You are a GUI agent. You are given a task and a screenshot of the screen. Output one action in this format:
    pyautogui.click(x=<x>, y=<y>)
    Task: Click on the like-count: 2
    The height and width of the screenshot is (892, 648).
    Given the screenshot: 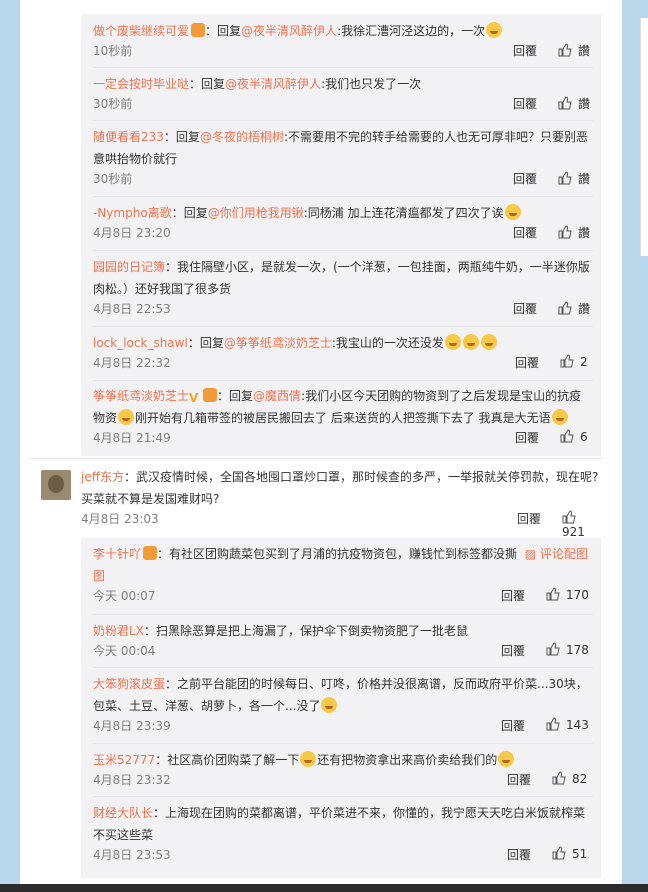 What is the action you would take?
    pyautogui.click(x=584, y=362)
    